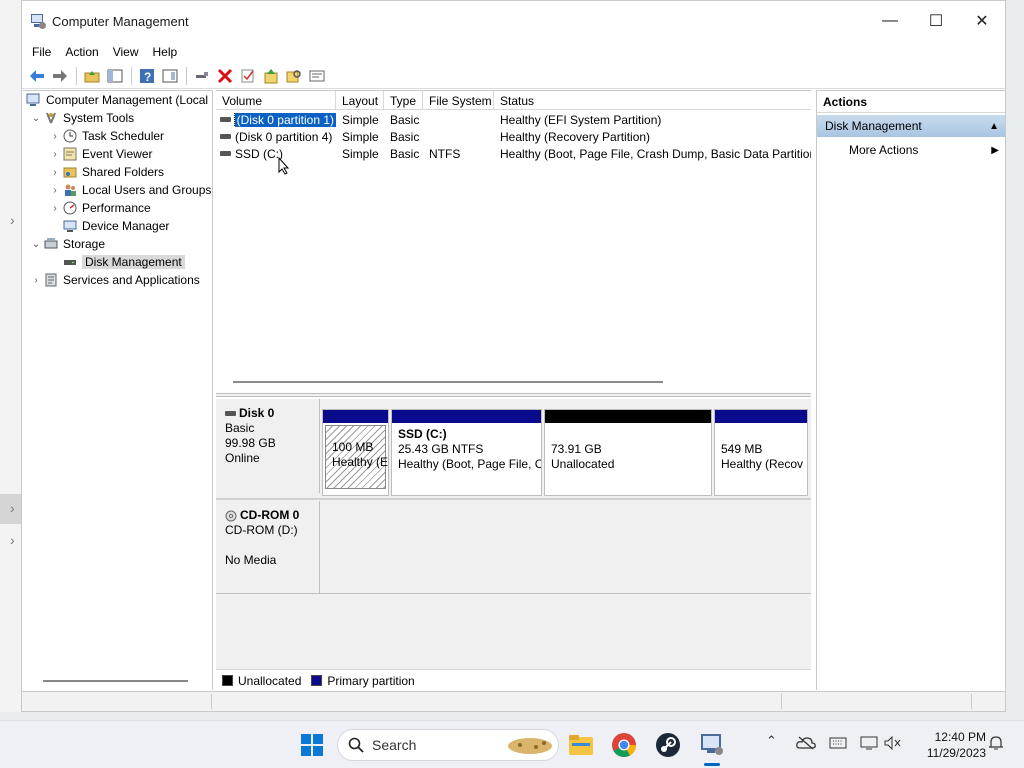  Describe the element at coordinates (936, 21) in the screenshot. I see `maximize-button: ☐` at that location.